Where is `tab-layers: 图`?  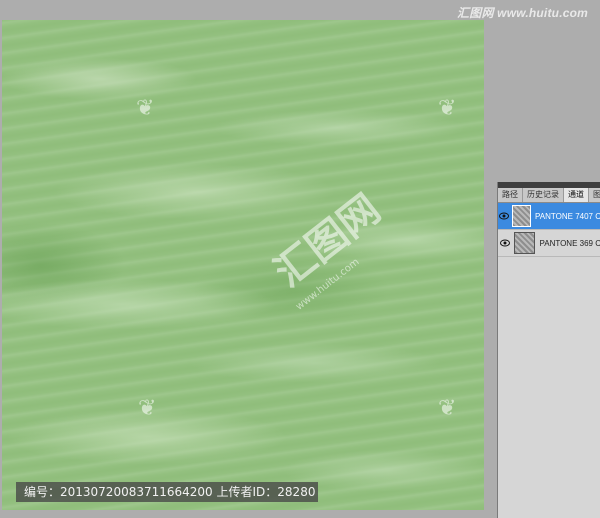 tab-layers: 图 is located at coordinates (594, 195).